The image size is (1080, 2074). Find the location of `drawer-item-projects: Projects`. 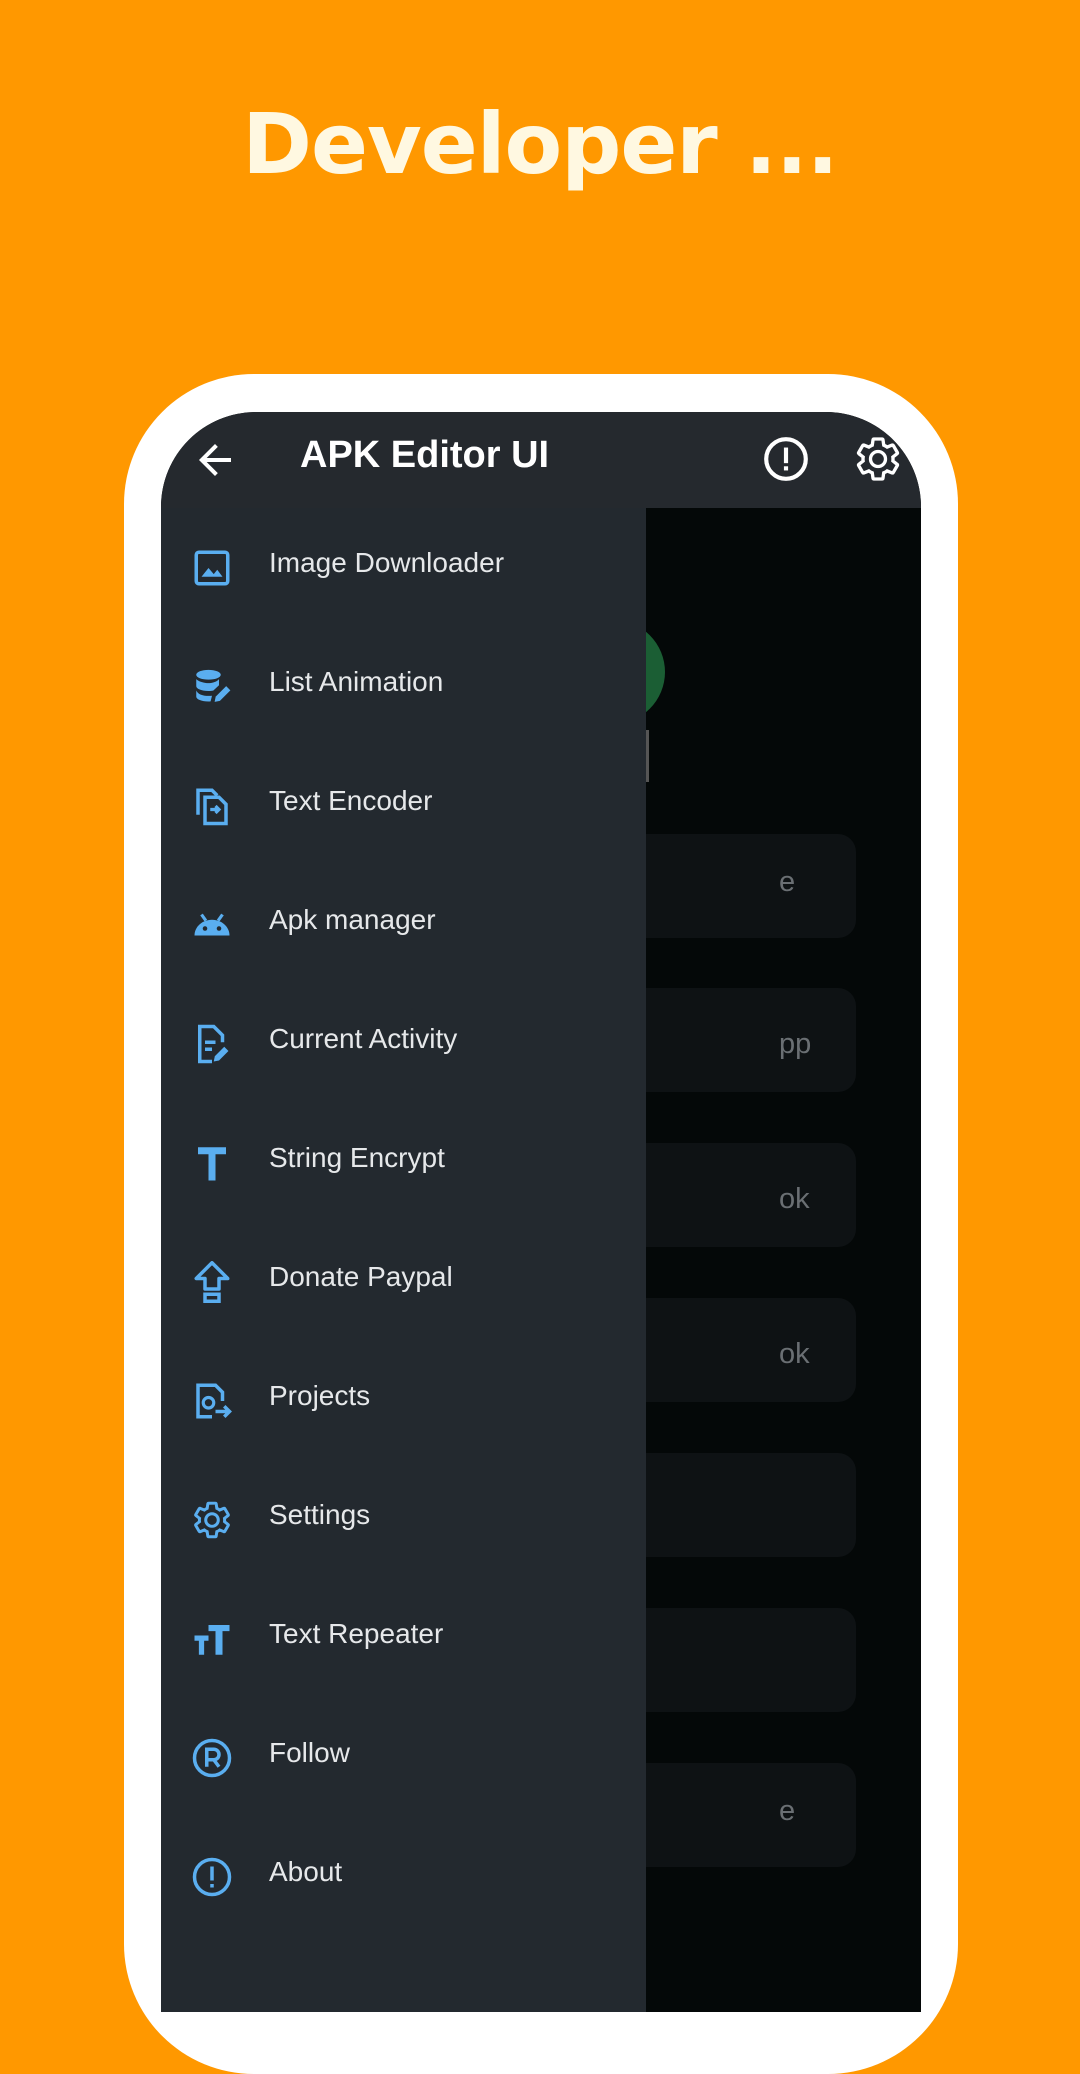

drawer-item-projects: Projects is located at coordinates (403, 1400).